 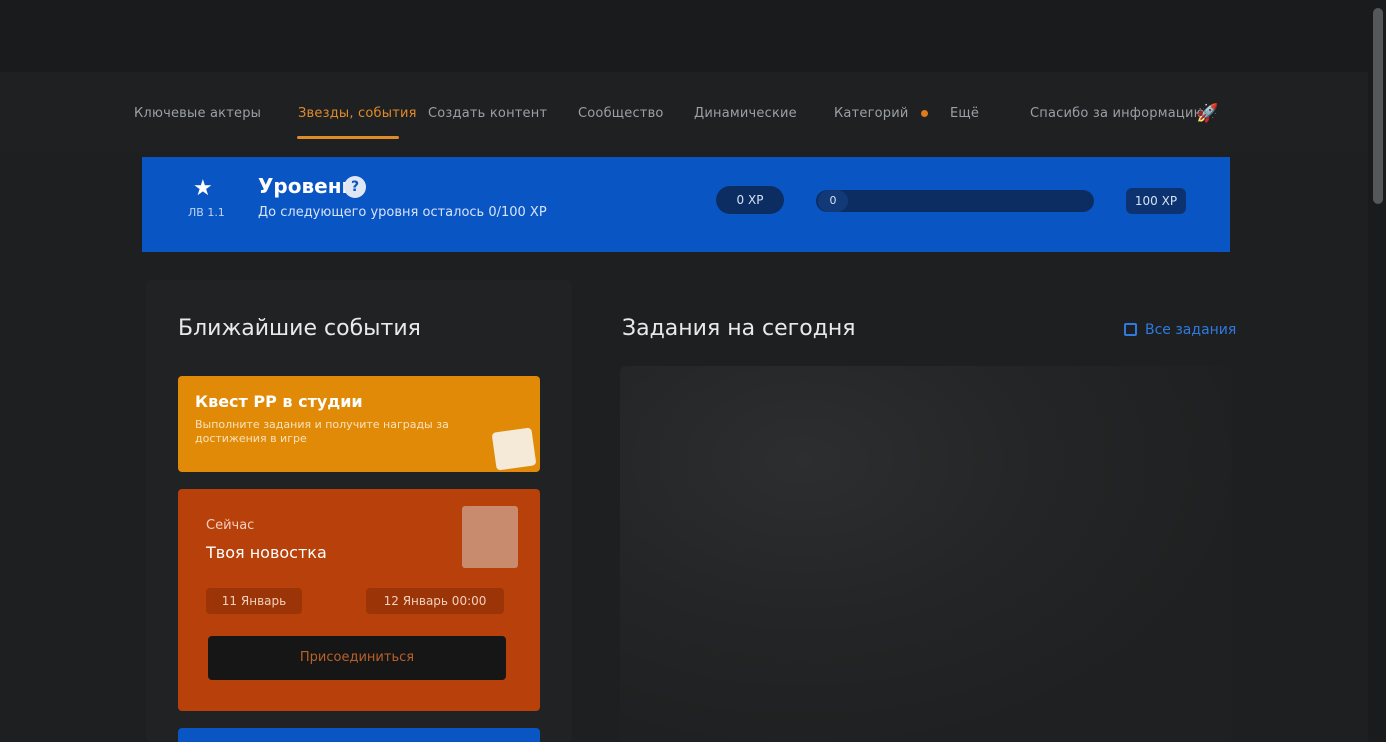 I want to click on news-time-chip: 12 Январь 00:00, so click(x=435, y=601).